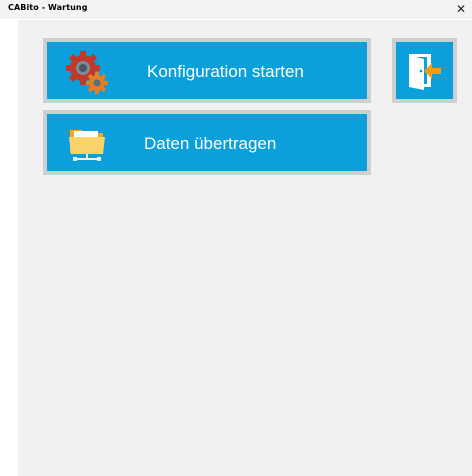 Image resolution: width=472 pixels, height=476 pixels. Describe the element at coordinates (461, 9) in the screenshot. I see `close-button: ✕` at that location.